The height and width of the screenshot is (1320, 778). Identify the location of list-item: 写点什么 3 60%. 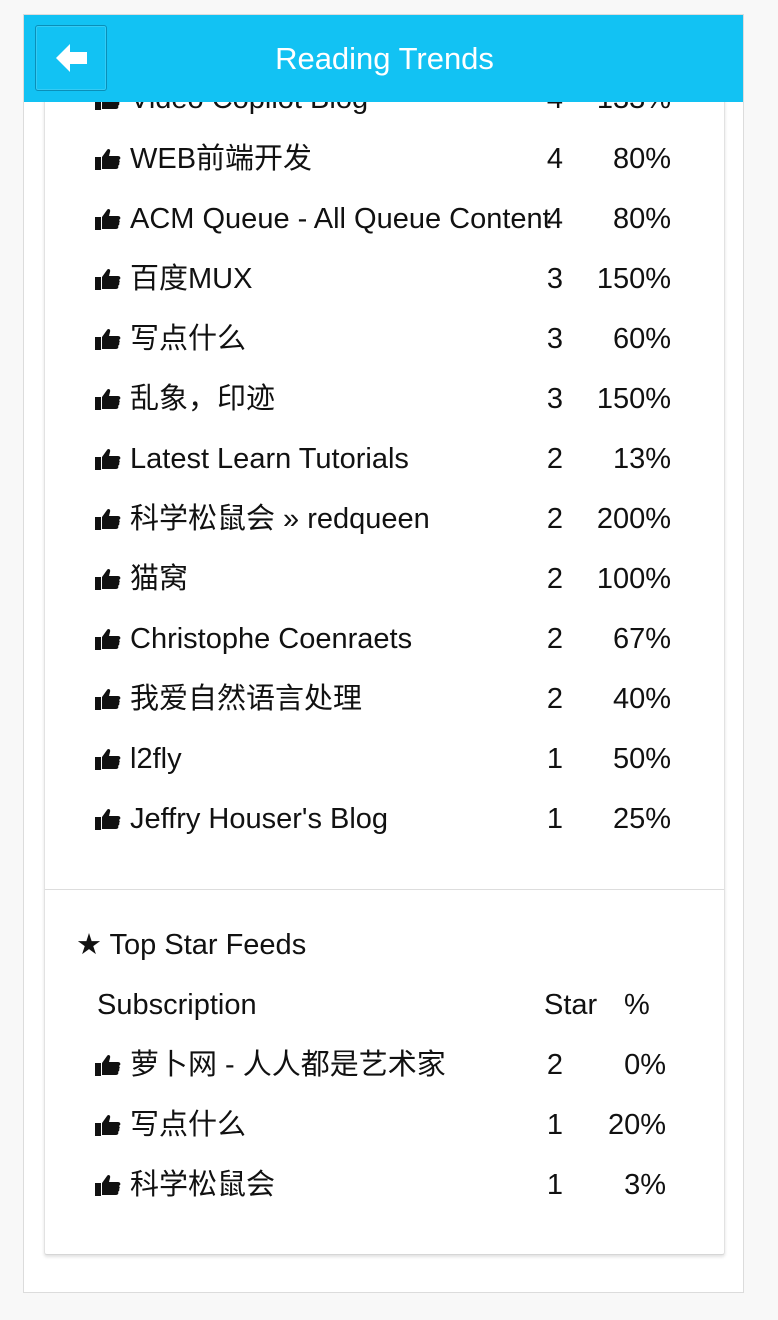
(385, 339).